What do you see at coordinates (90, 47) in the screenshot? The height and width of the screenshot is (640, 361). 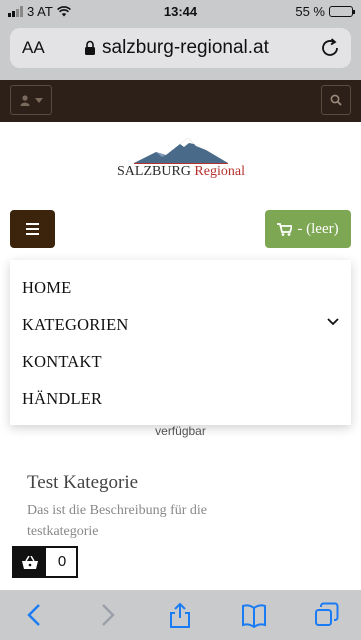 I see `lock-icon` at bounding box center [90, 47].